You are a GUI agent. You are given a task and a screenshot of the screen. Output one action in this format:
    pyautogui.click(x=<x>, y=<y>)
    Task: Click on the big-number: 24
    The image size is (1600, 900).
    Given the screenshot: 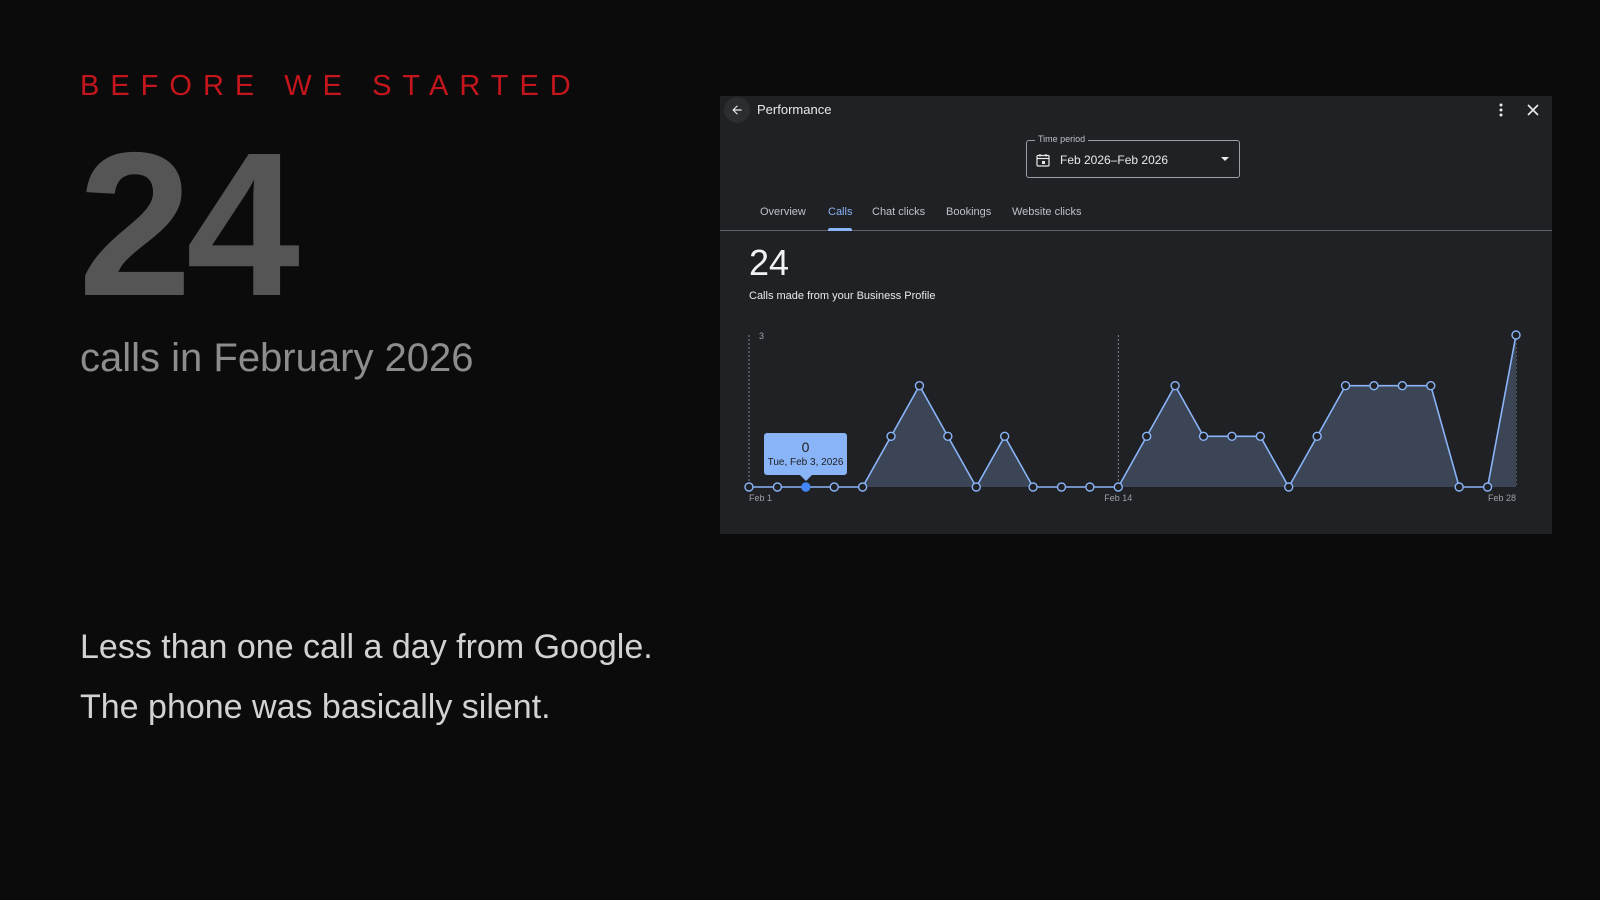 What is the action you would take?
    pyautogui.click(x=189, y=224)
    